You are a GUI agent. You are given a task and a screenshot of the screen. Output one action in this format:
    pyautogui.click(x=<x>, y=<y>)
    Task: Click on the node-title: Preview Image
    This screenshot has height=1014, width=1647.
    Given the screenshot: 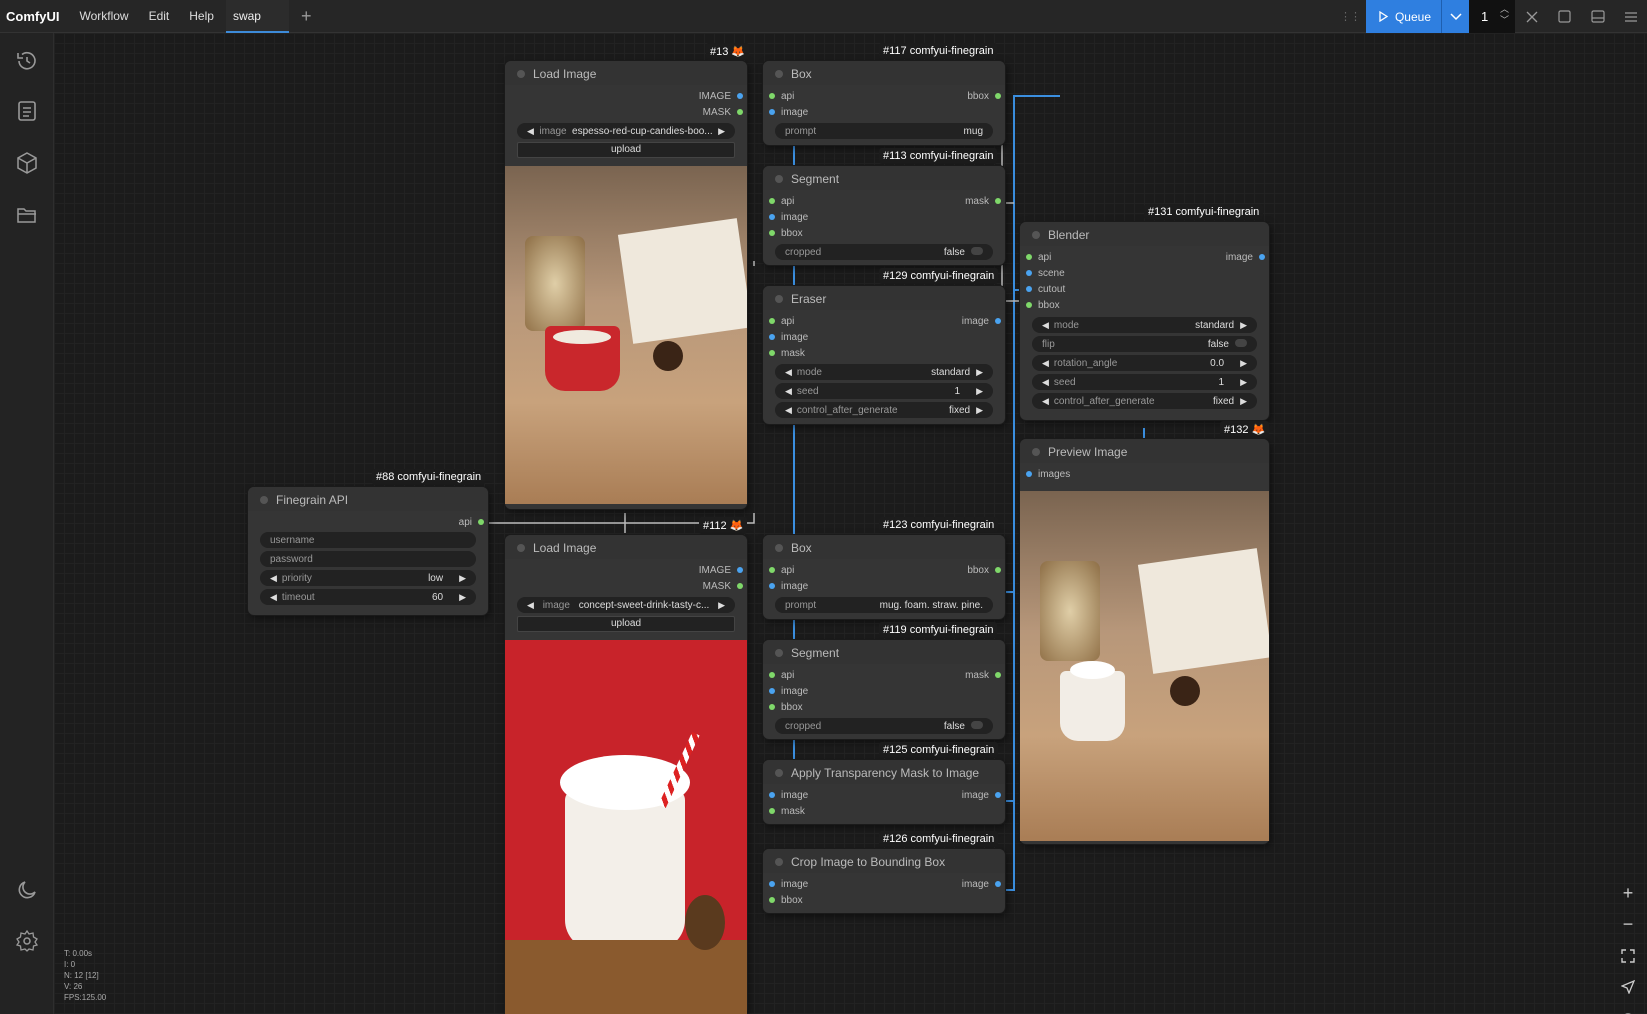 What is the action you would take?
    pyautogui.click(x=1144, y=451)
    